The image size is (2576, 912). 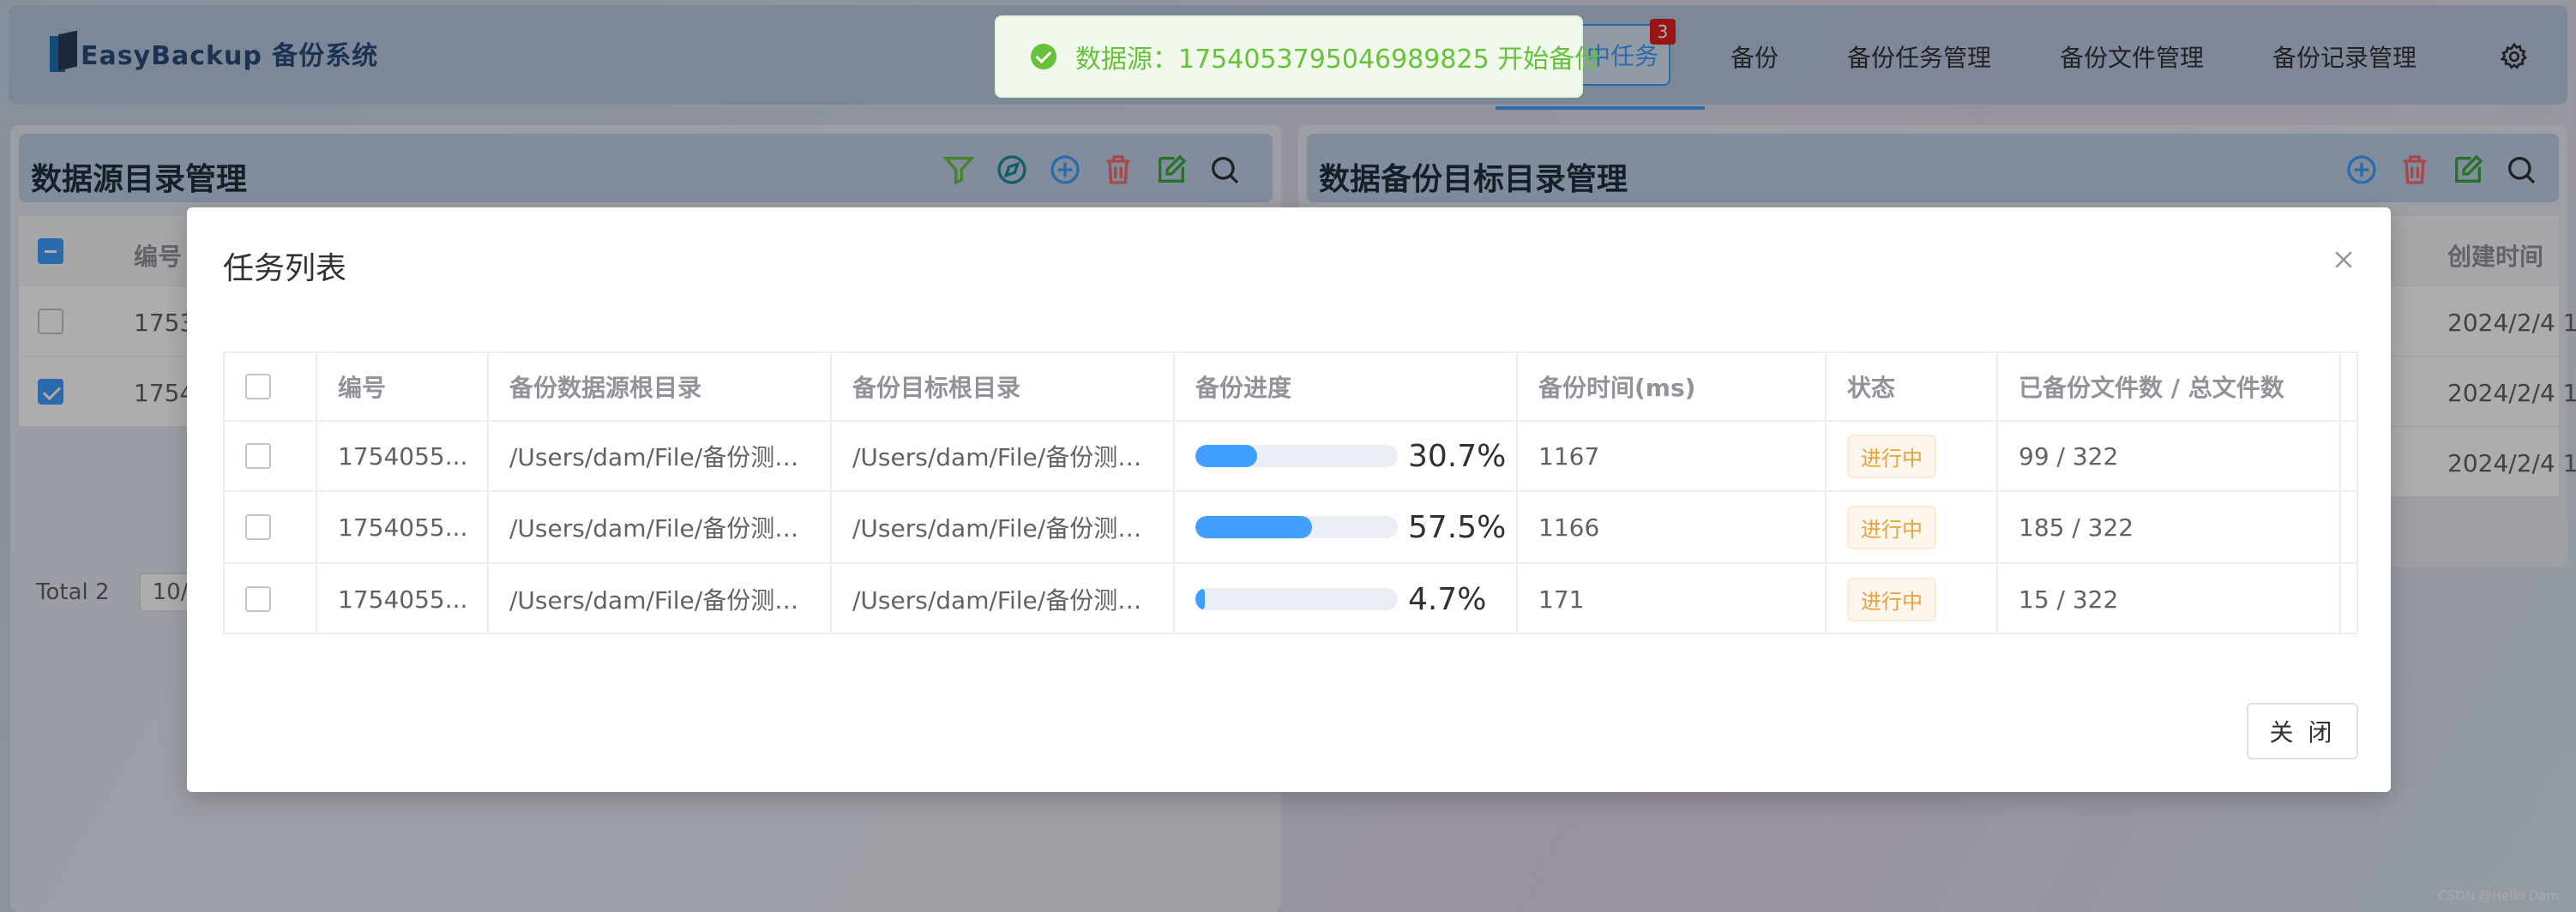 I want to click on column-header-backup-time: 备份时间(ms), so click(x=1672, y=386).